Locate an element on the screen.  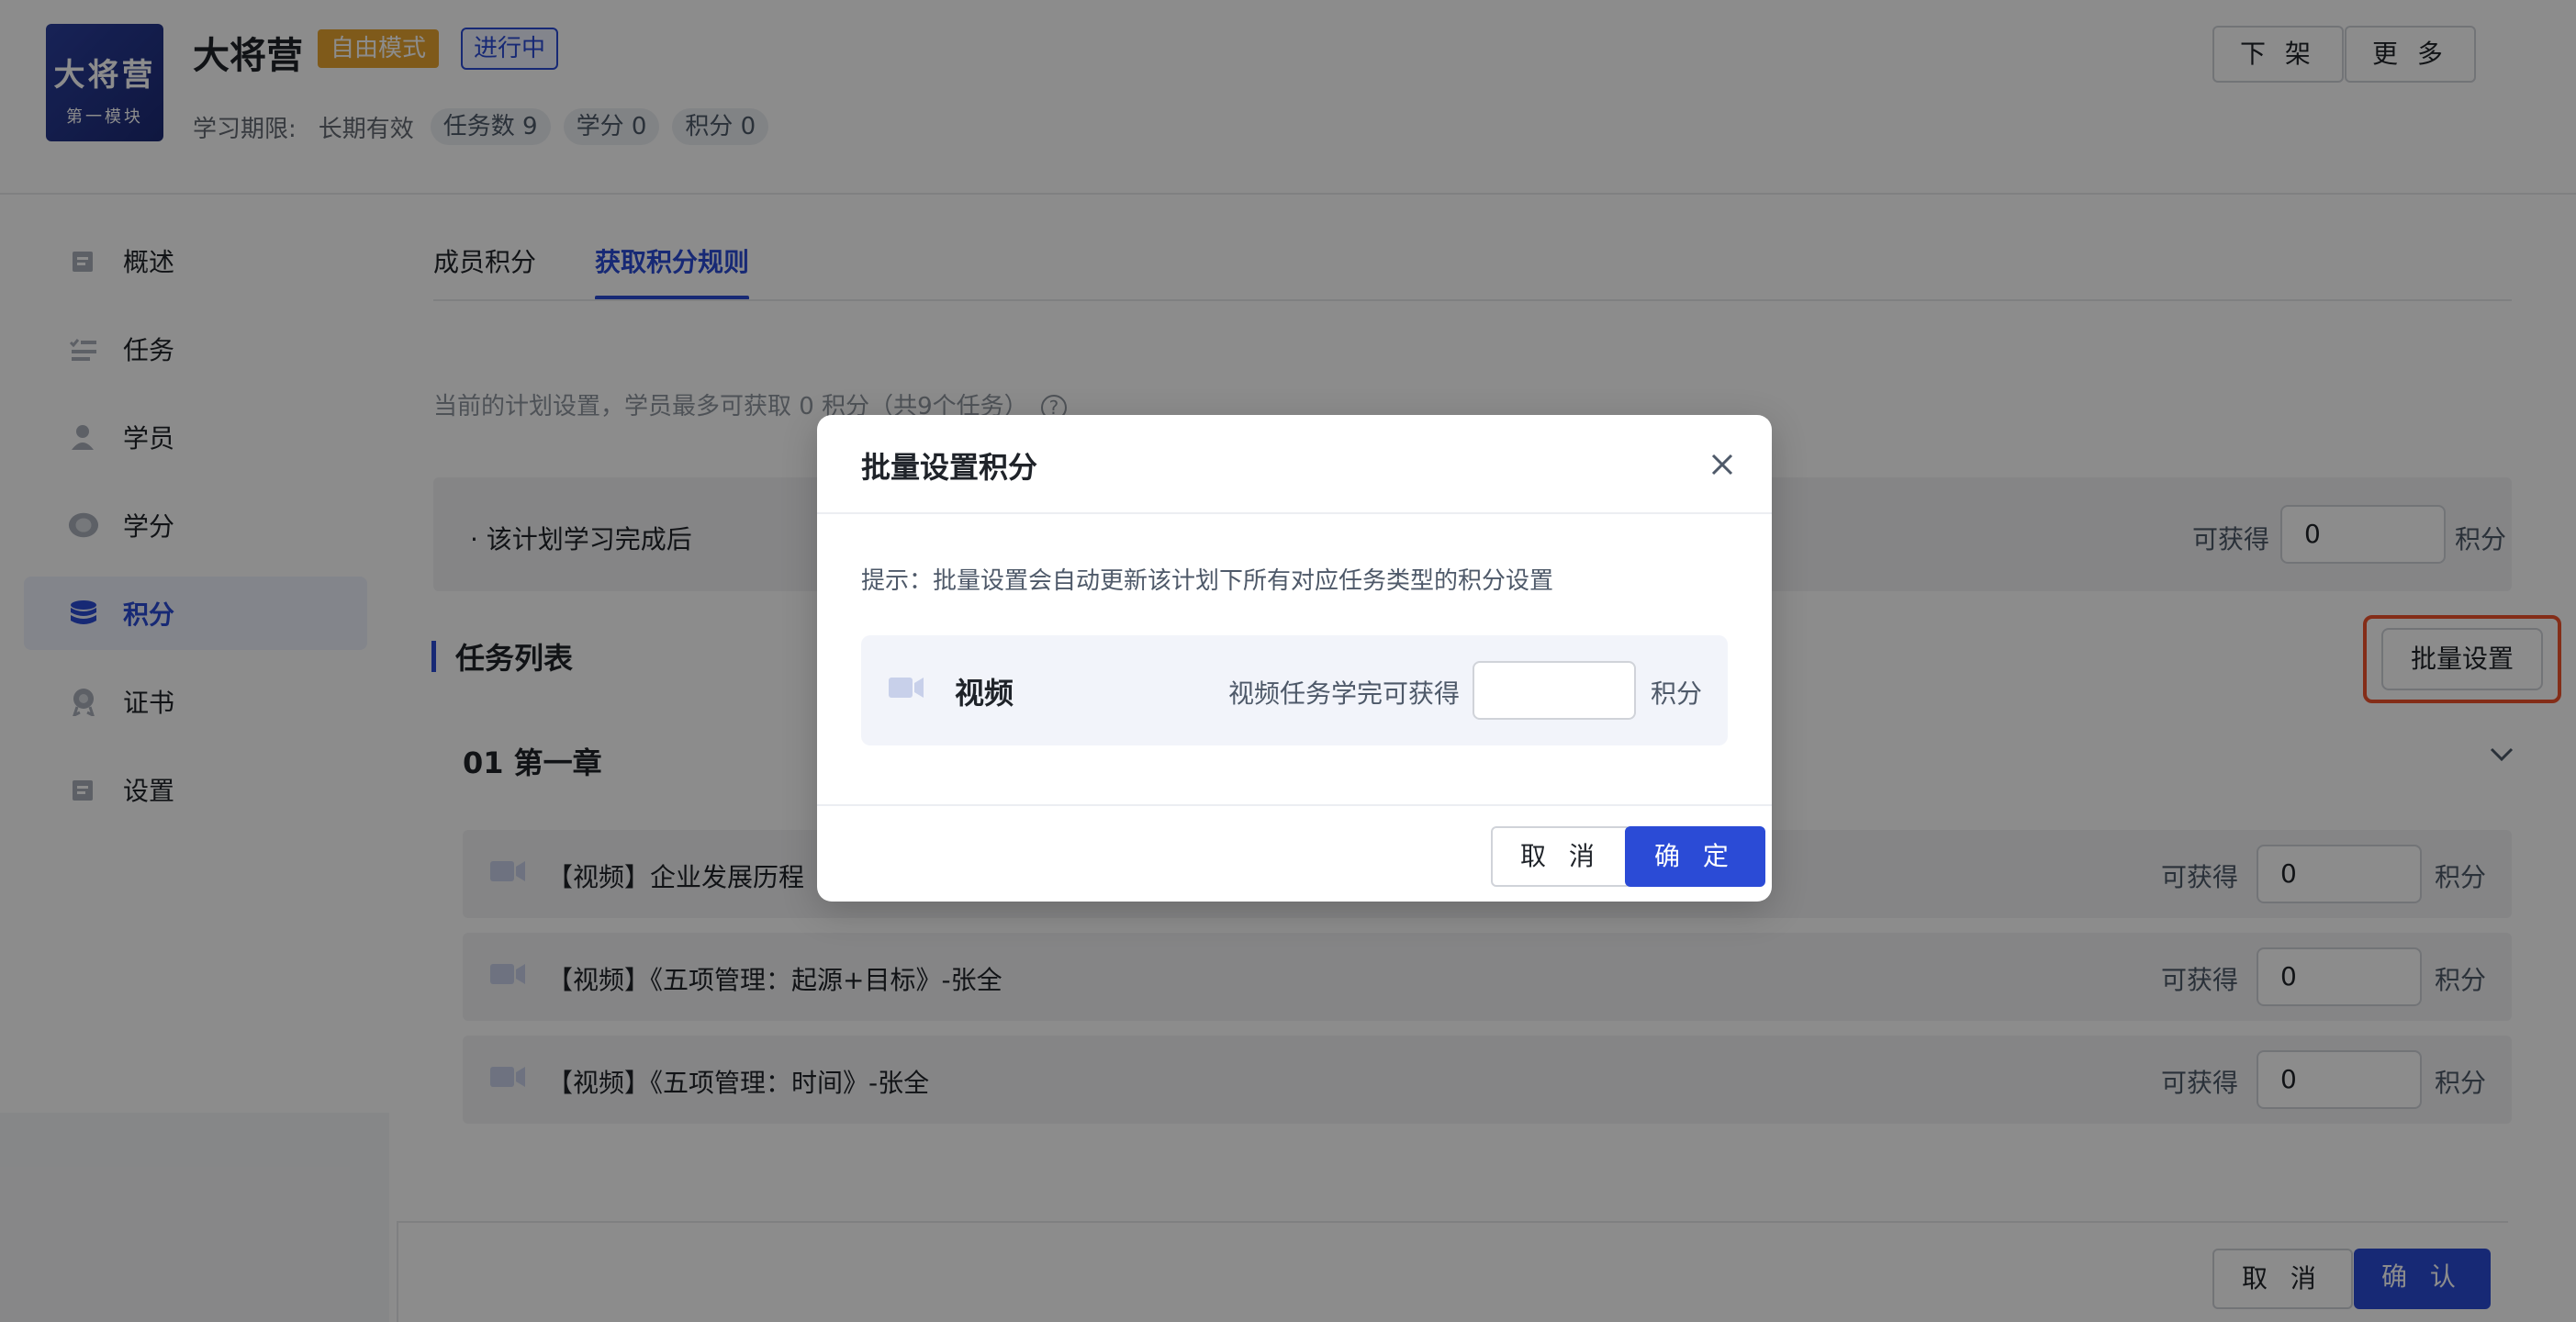
close-icon is located at coordinates (1722, 464).